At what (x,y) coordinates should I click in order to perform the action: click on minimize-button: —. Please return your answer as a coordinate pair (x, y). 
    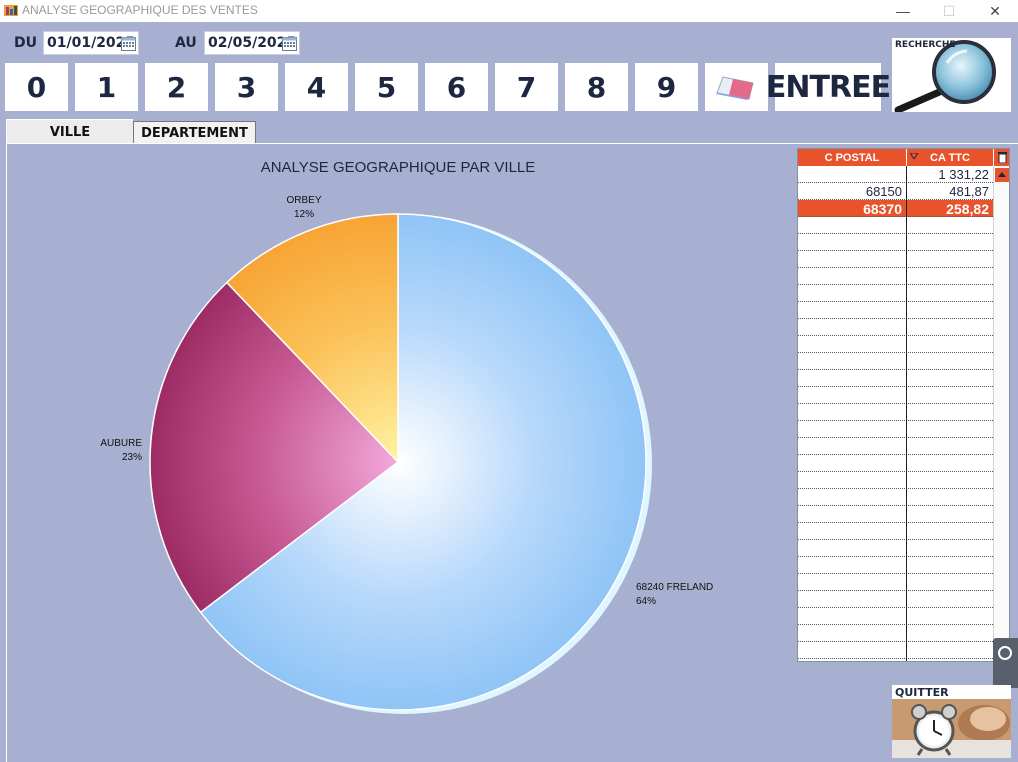
    Looking at the image, I should click on (903, 11).